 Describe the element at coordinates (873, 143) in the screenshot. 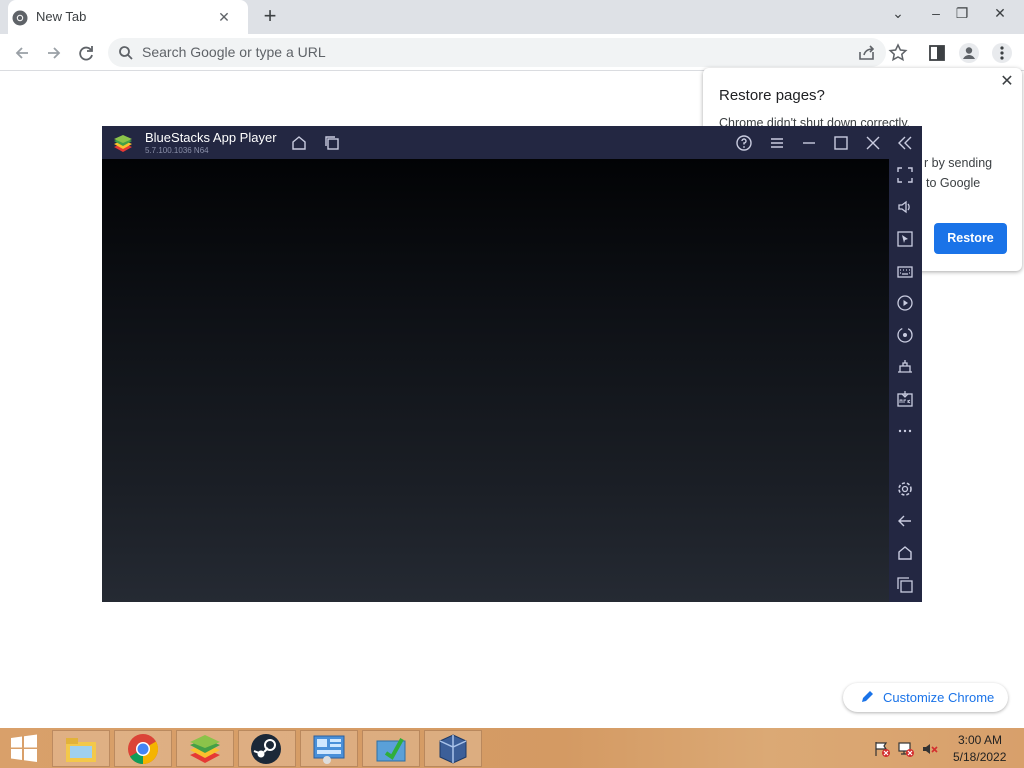

I see `close-icon` at that location.